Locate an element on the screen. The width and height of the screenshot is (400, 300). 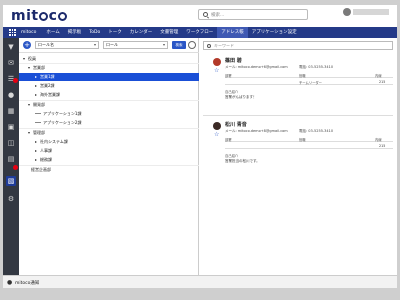
nav-item-calendar: カレンダー is located at coordinates (141, 32).